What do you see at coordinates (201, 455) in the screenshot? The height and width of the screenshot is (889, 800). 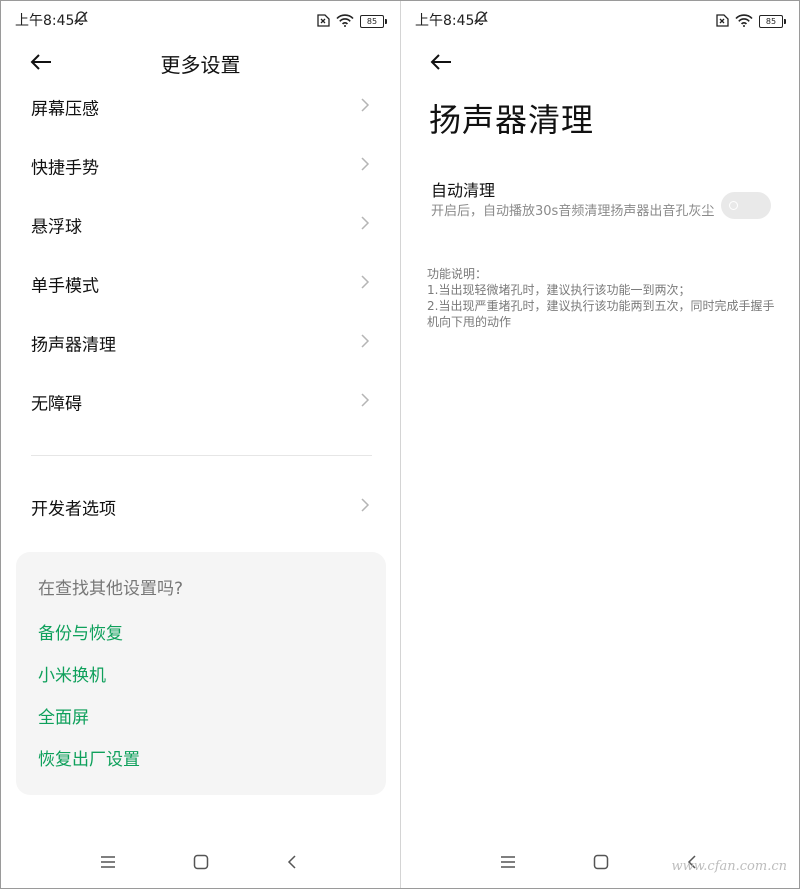 I see `section-divider` at bounding box center [201, 455].